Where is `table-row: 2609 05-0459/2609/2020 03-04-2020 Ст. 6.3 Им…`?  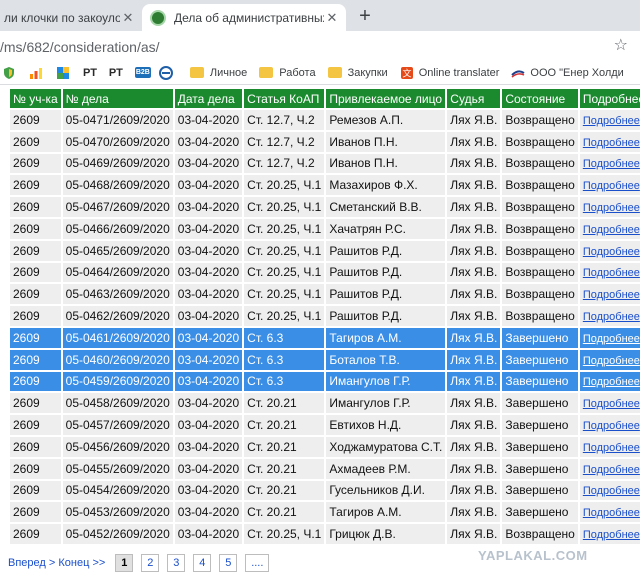 table-row: 2609 05-0459/2609/2020 03-04-2020 Ст. 6.3 Им… is located at coordinates (325, 381).